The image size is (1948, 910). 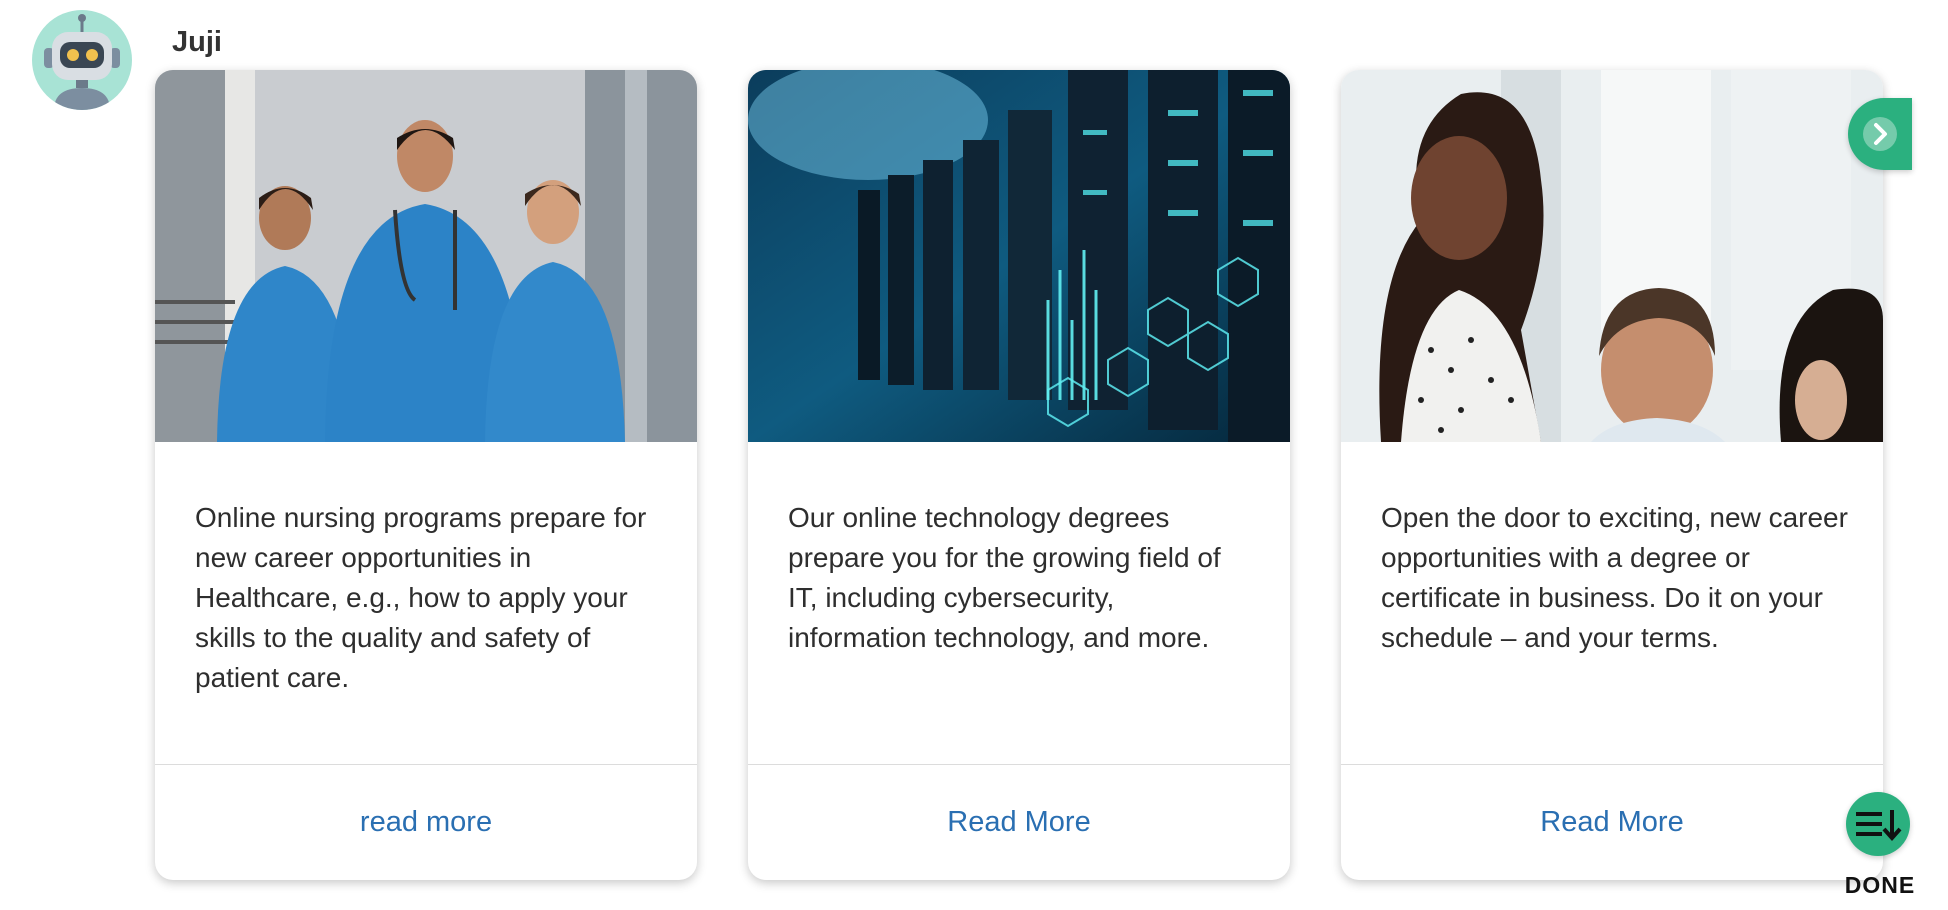 I want to click on robot-icon, so click(x=82, y=62).